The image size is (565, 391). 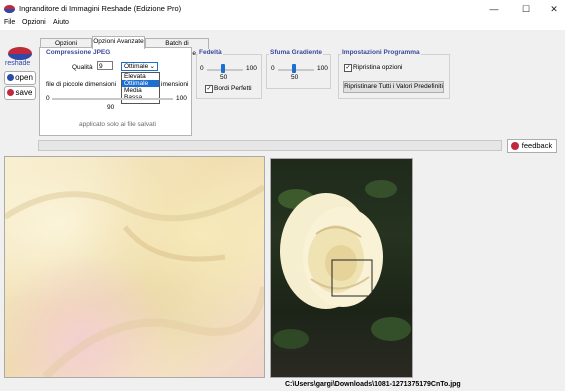 I want to click on program-title: Impostazioni Programma, so click(x=381, y=52).